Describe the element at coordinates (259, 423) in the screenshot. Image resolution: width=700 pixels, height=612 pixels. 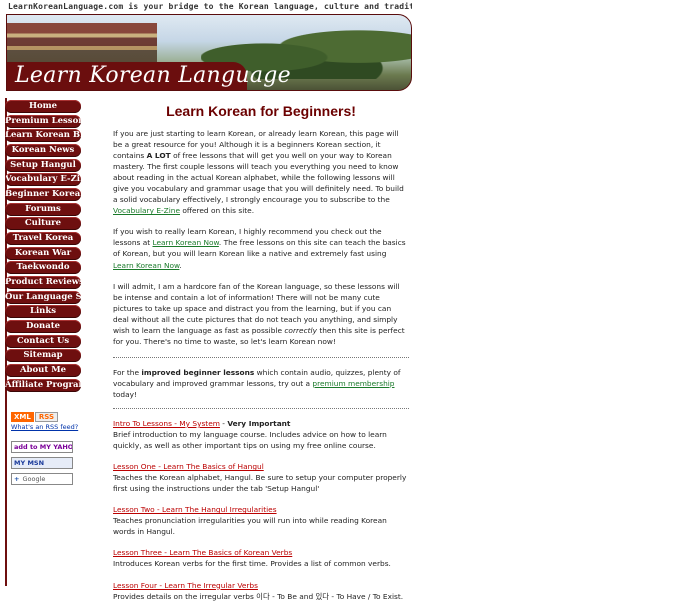
I see `lesson-intro-tag: Very Important` at that location.